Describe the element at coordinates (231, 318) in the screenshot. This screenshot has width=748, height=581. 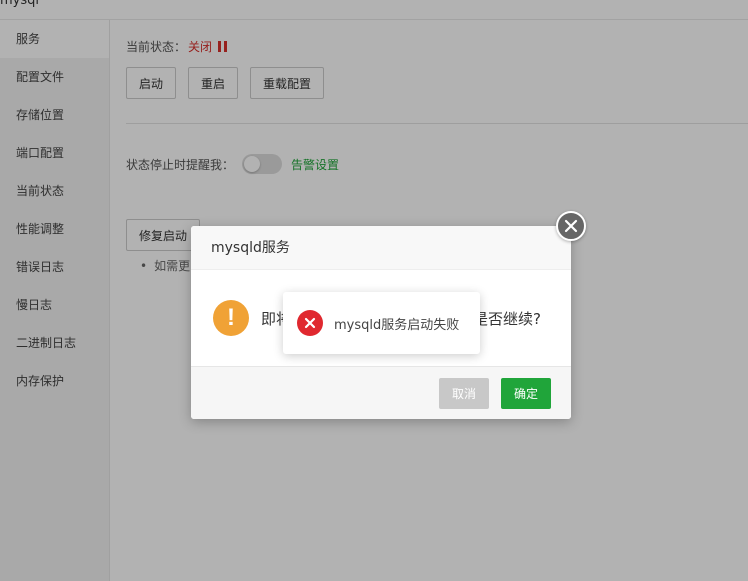
I see `exclamation-icon: !` at that location.